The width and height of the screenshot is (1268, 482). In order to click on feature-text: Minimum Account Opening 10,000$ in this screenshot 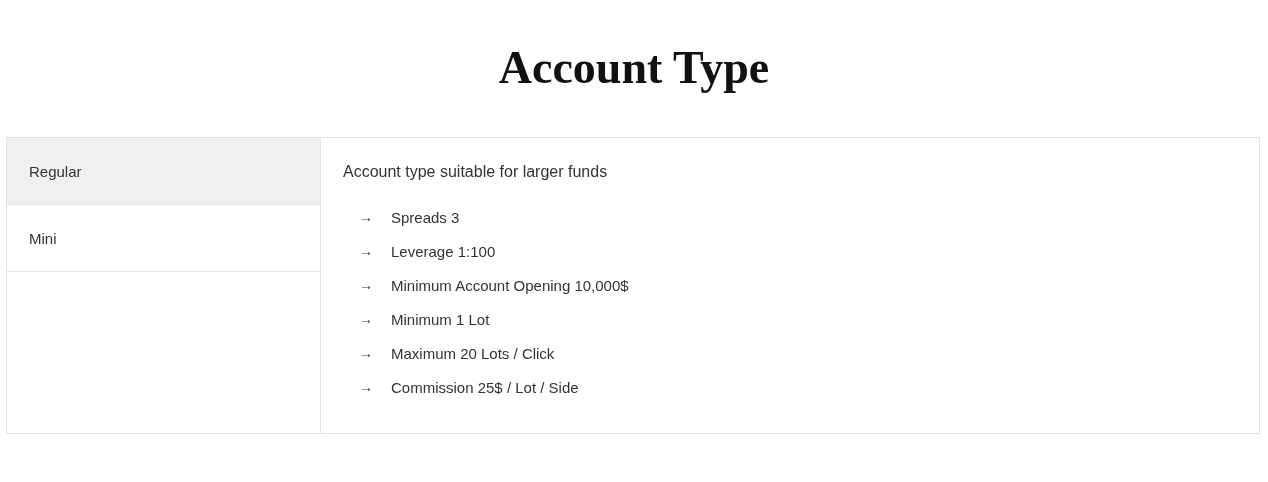, I will do `click(510, 285)`.